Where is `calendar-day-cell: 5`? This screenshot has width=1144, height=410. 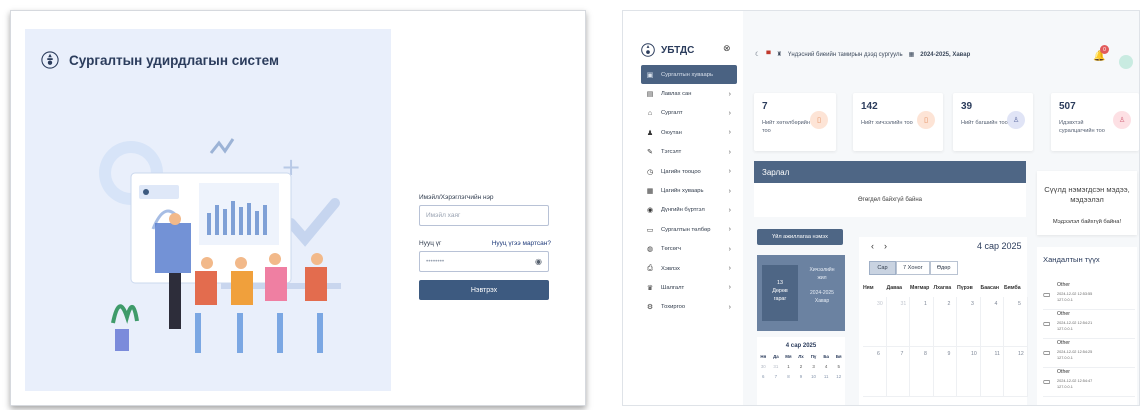 calendar-day-cell: 5 is located at coordinates (1016, 322).